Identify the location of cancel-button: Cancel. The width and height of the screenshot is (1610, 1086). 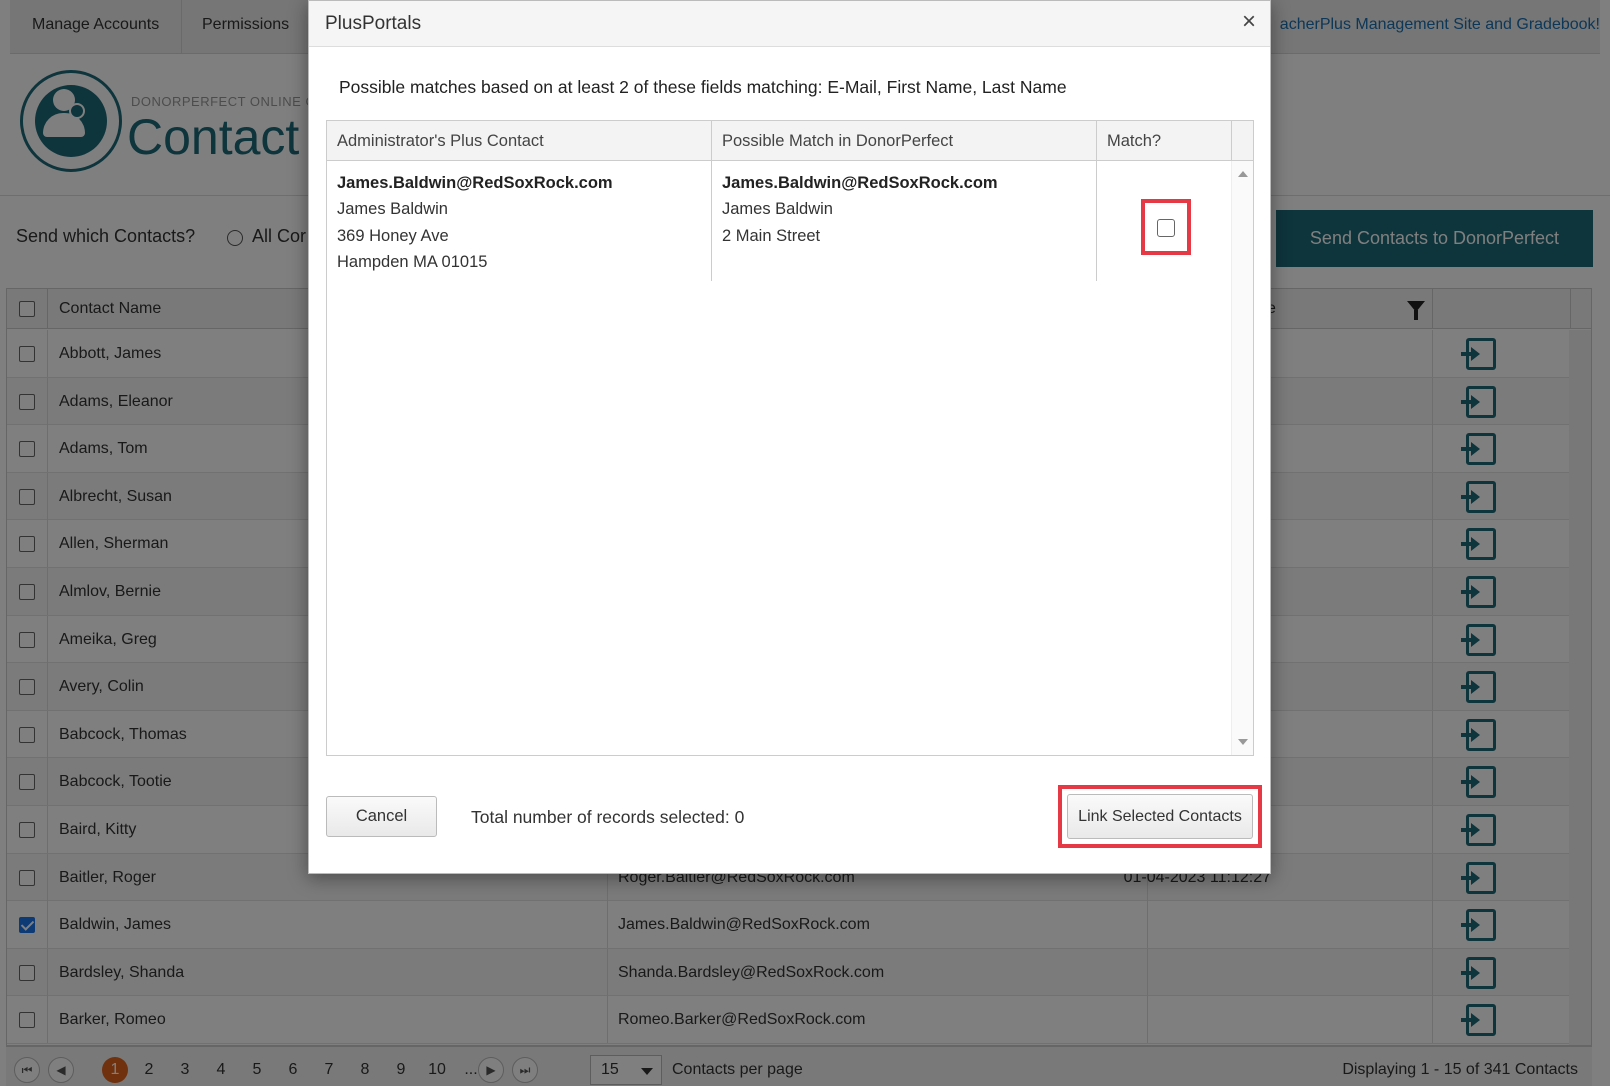
(381, 816).